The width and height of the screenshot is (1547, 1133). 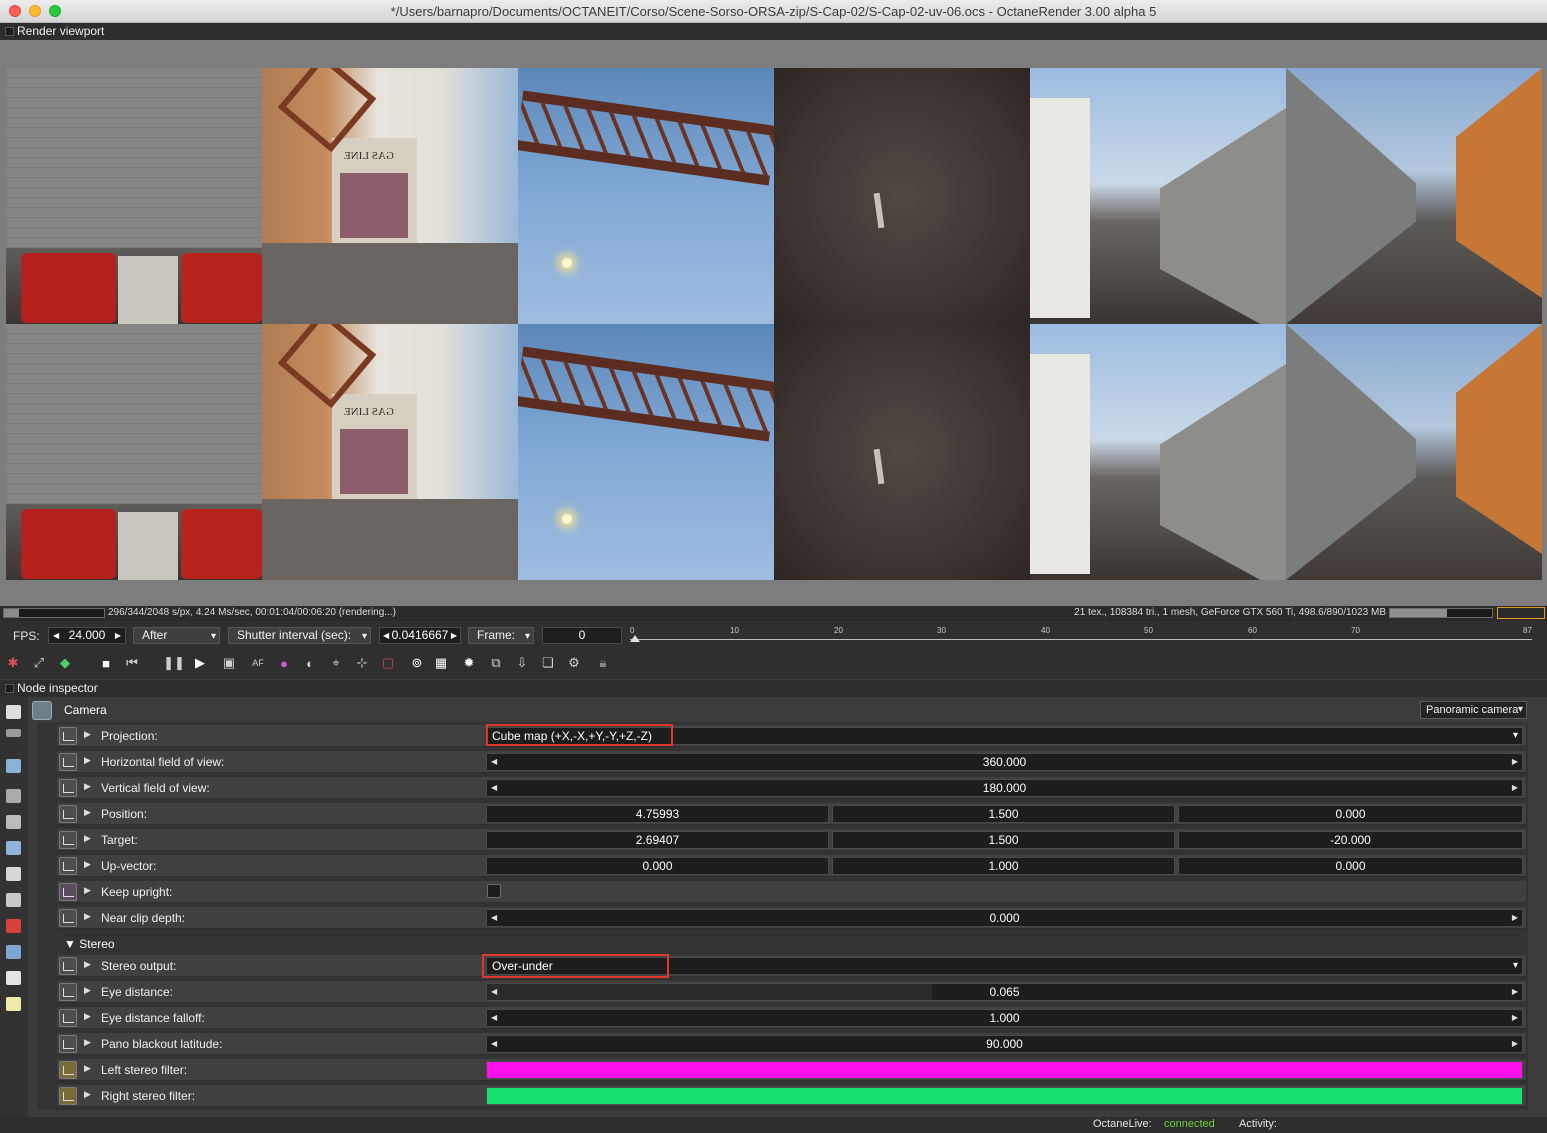 I want to click on settings-icon: ⚙, so click(x=574, y=663).